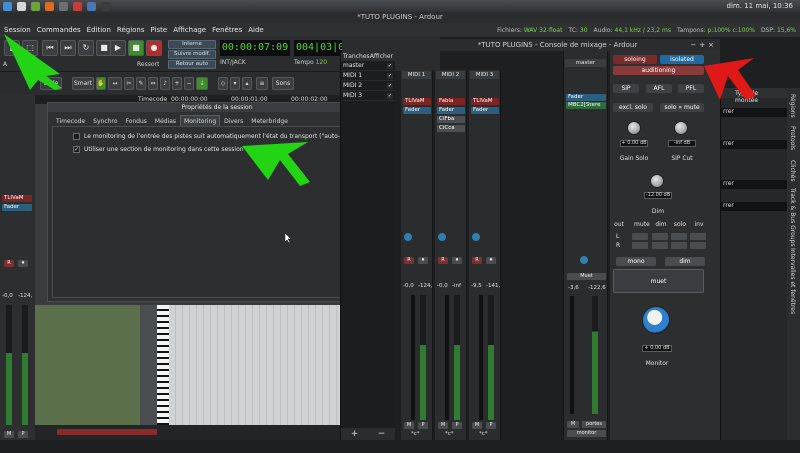 This screenshot has height=453, width=800. What do you see at coordinates (136, 48) in the screenshot?
I see `play-range-icon: ■` at bounding box center [136, 48].